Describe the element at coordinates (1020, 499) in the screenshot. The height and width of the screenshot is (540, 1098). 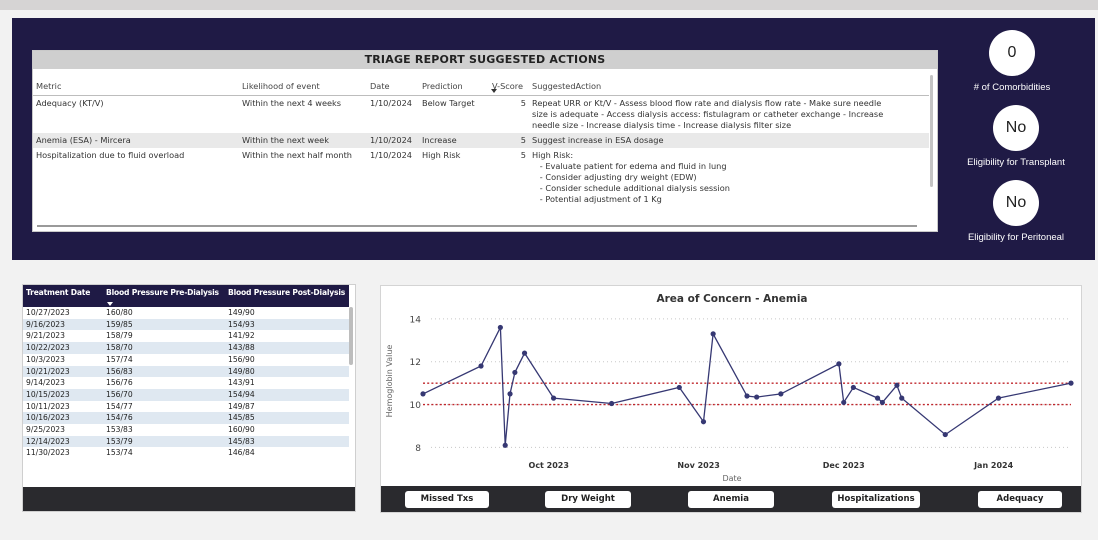
I see `nav-button-adequacy: Adequacy` at that location.